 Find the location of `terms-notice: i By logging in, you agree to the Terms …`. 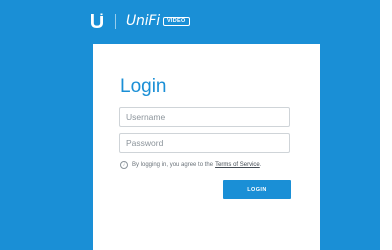

terms-notice: i By logging in, you agree to the Terms … is located at coordinates (190, 165).